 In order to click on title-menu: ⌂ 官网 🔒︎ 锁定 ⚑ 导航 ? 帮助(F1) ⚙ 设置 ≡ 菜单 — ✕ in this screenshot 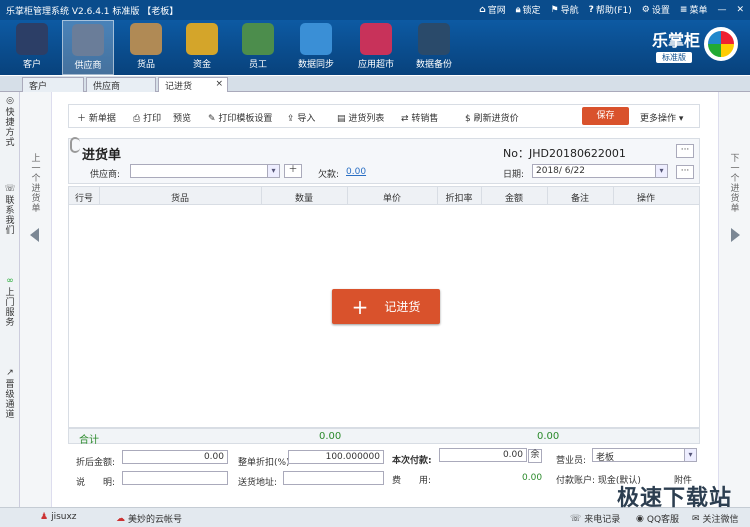, I will do `click(611, 10)`.